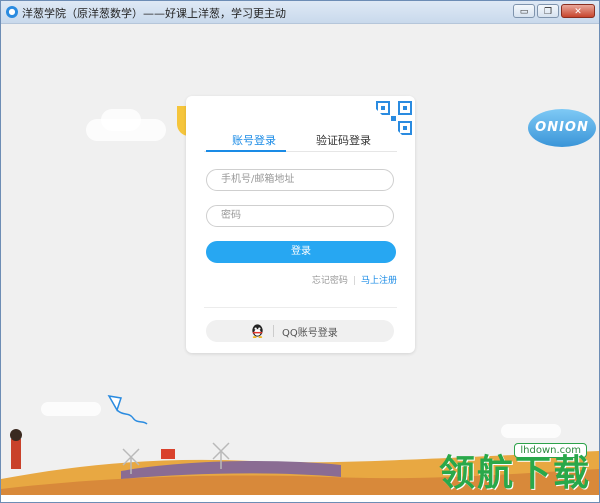 The height and width of the screenshot is (503, 600). Describe the element at coordinates (548, 11) in the screenshot. I see `restore-button: ❐` at that location.